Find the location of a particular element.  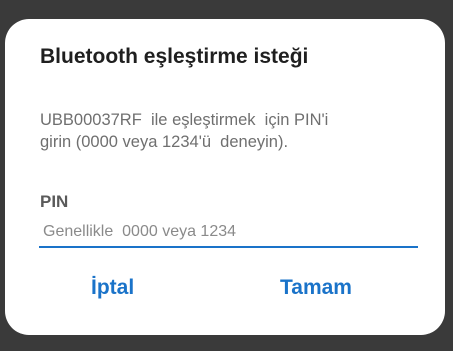

pin-label: PIN is located at coordinates (54, 201).